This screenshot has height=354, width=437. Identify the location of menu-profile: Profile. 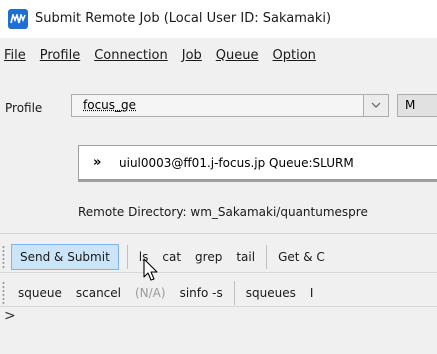
(60, 55).